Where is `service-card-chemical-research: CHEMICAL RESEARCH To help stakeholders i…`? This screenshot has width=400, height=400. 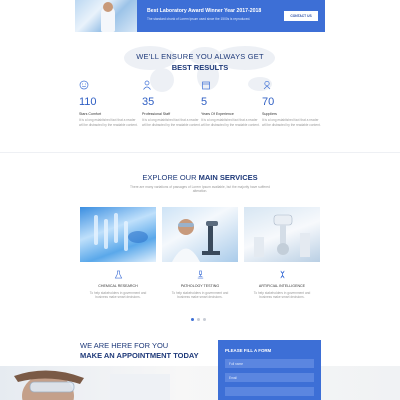 service-card-chemical-research: CHEMICAL RESEARCH To help stakeholders i… is located at coordinates (118, 259).